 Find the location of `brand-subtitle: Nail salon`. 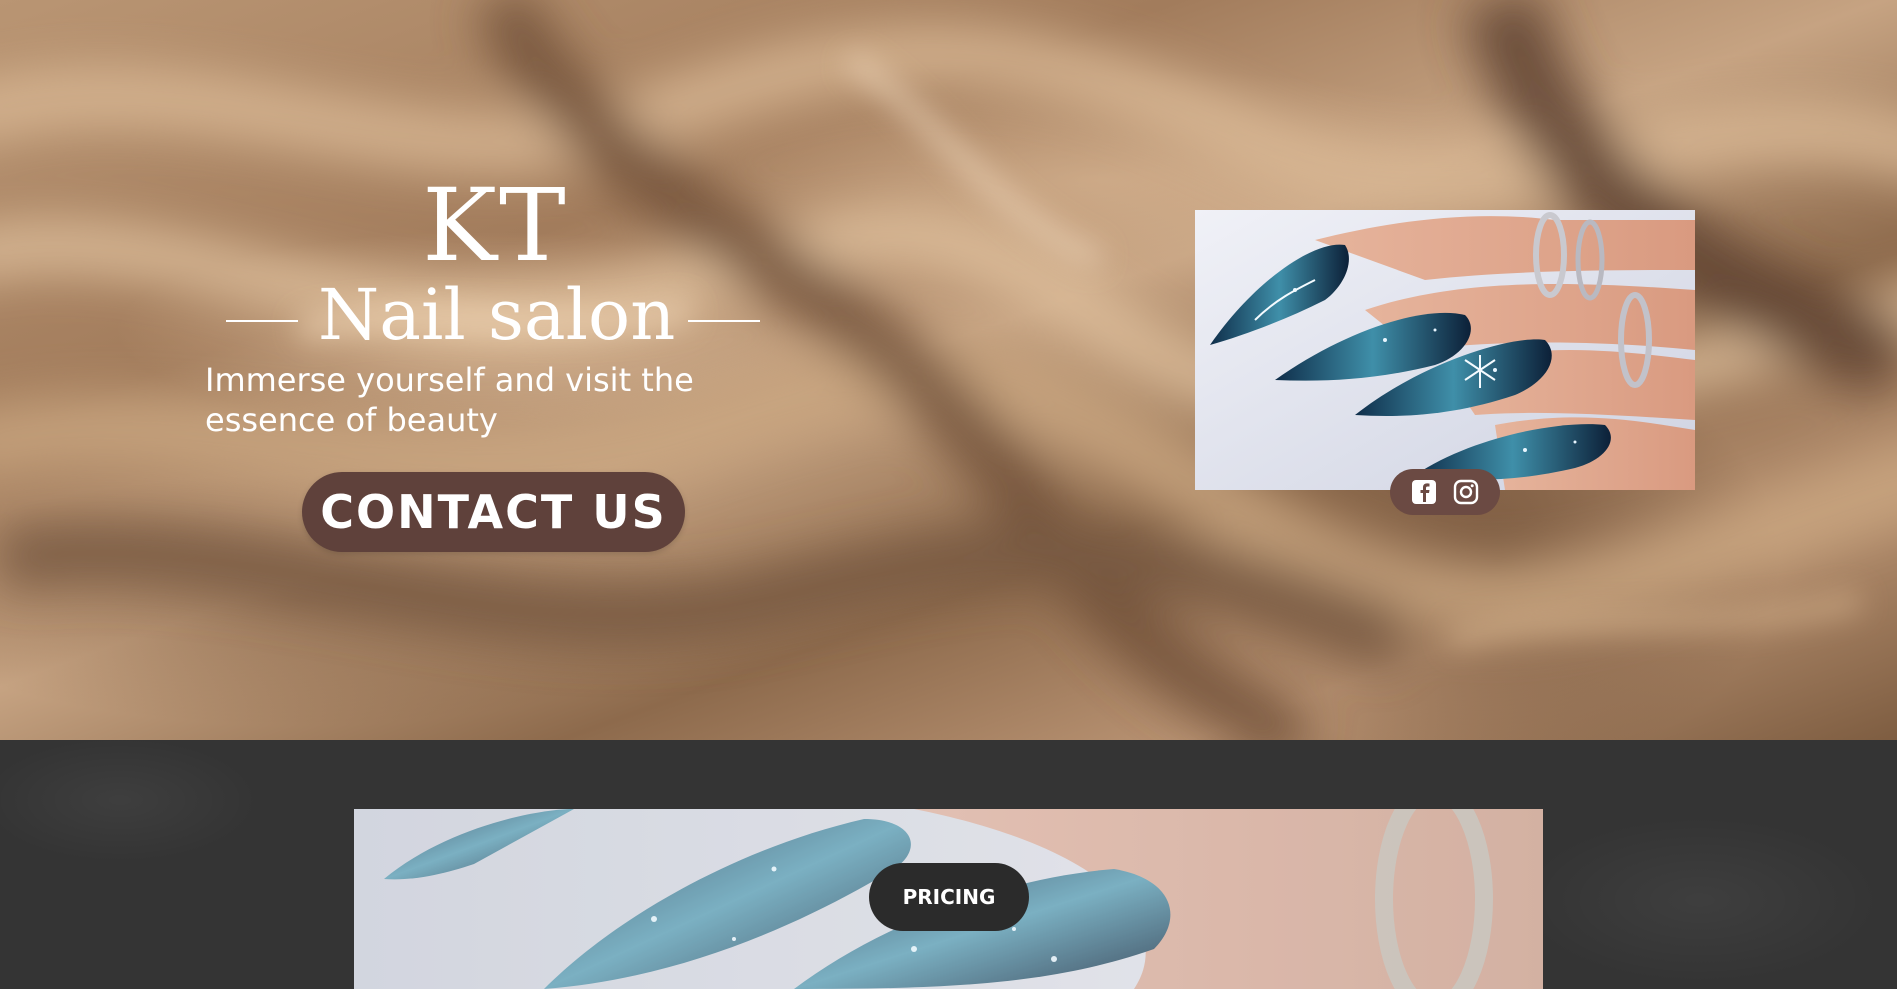

brand-subtitle: Nail salon is located at coordinates (497, 315).